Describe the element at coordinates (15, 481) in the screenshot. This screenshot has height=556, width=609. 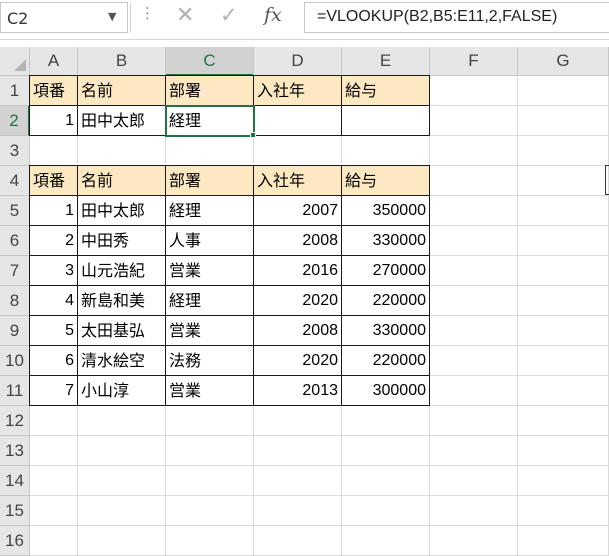
I see `row-header-14: 14` at that location.